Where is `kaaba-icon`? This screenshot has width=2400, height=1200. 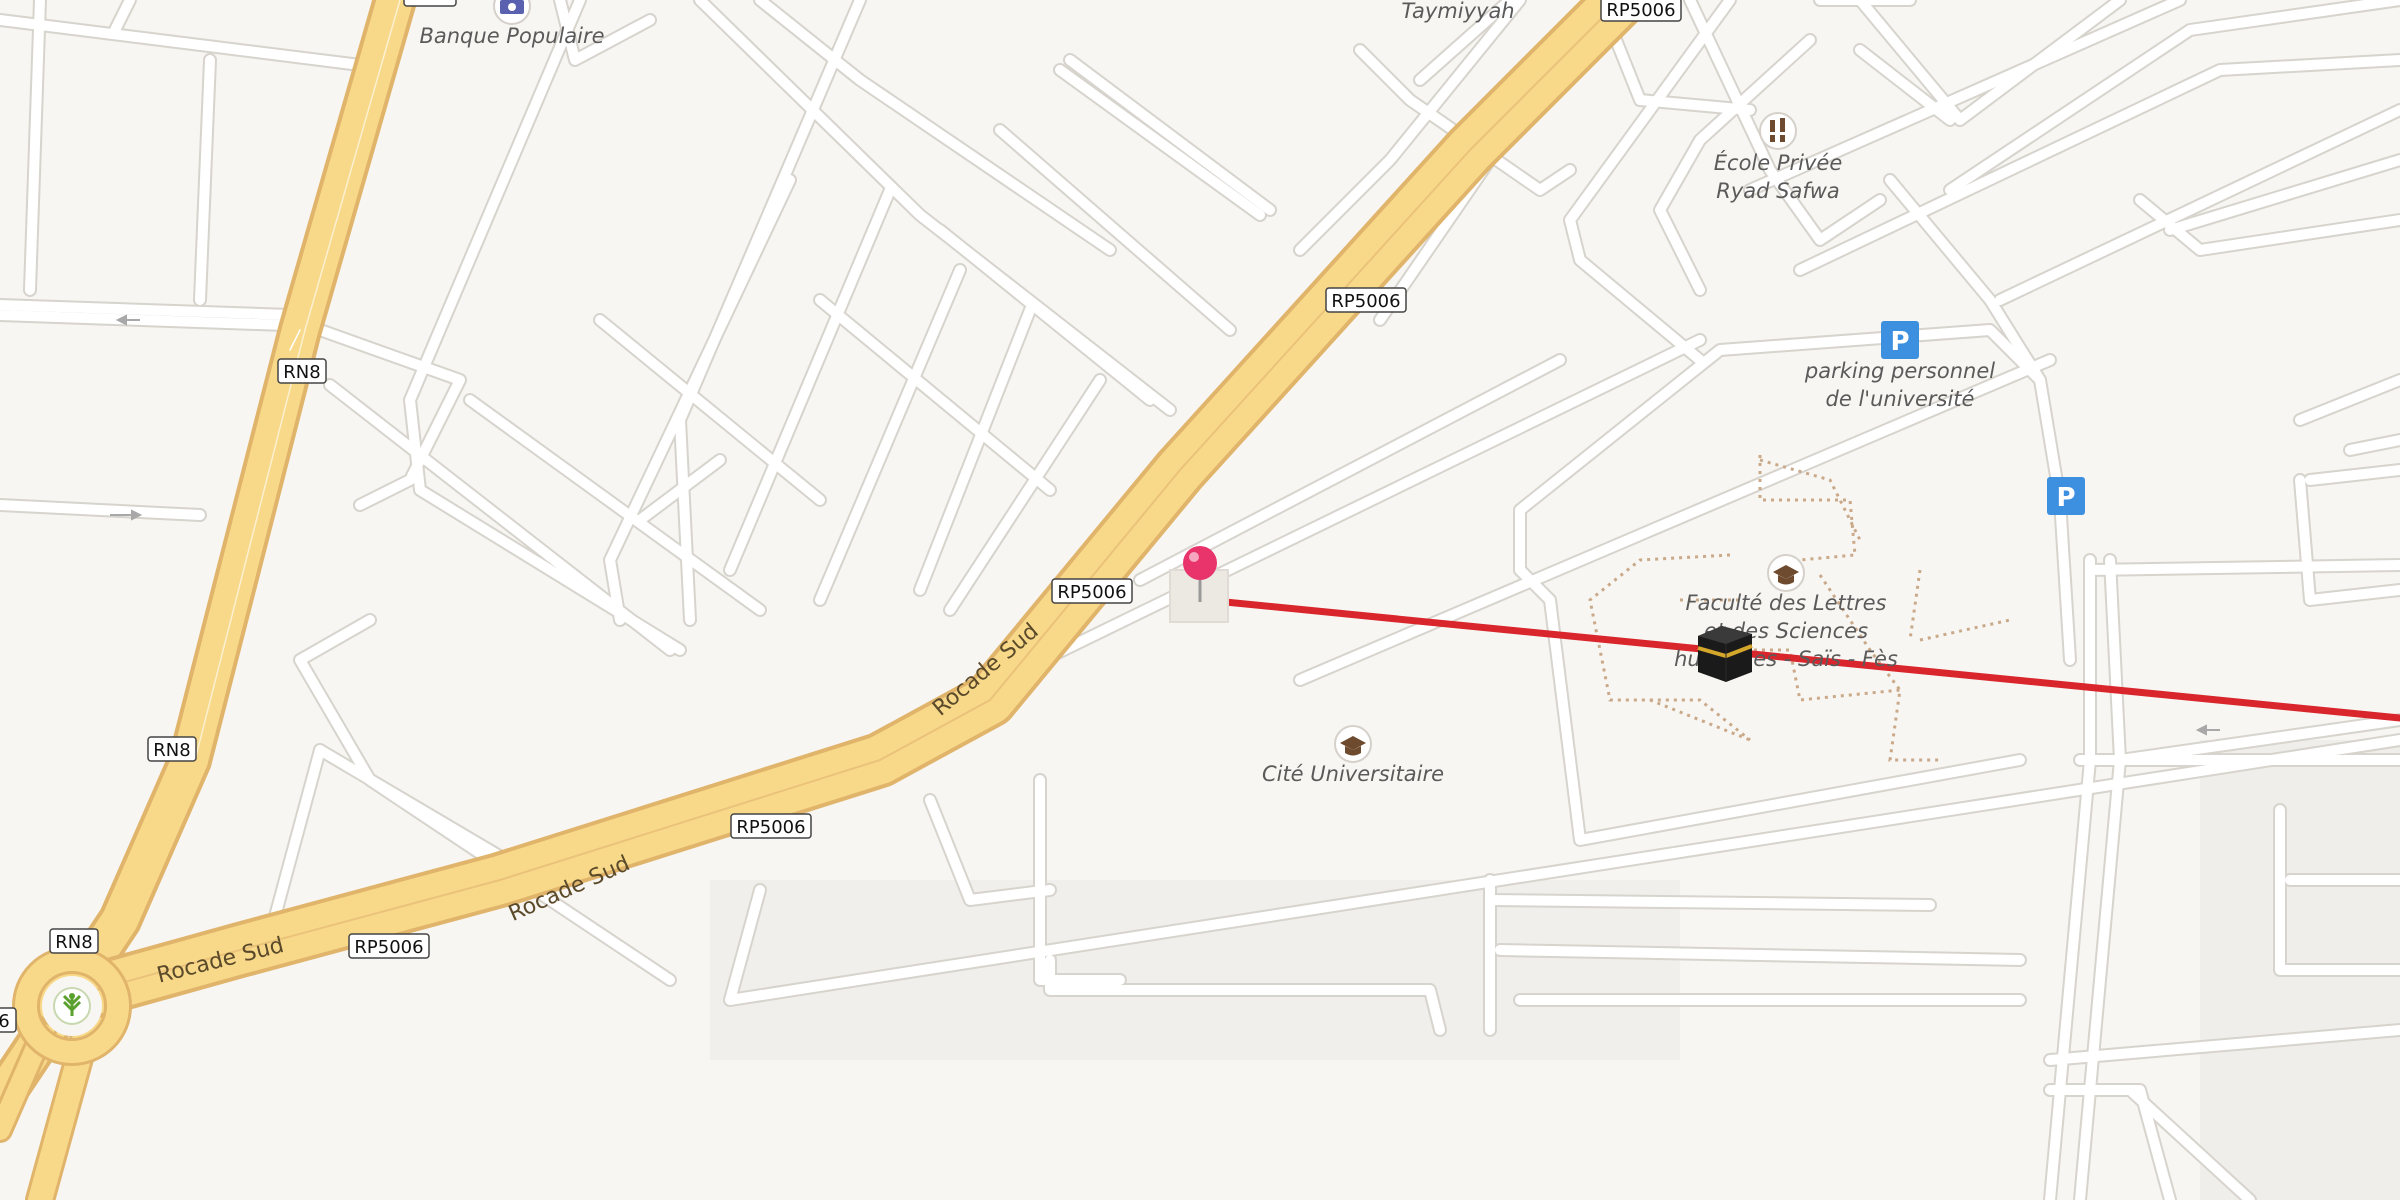 kaaba-icon is located at coordinates (1725, 654).